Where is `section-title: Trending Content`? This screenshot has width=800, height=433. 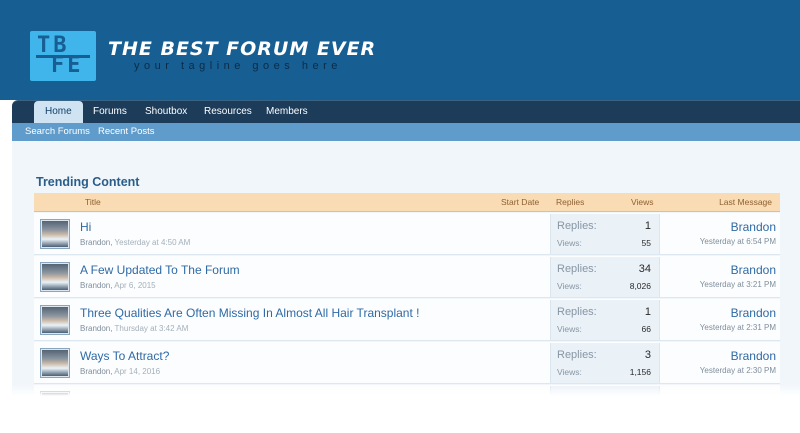 section-title: Trending Content is located at coordinates (88, 182).